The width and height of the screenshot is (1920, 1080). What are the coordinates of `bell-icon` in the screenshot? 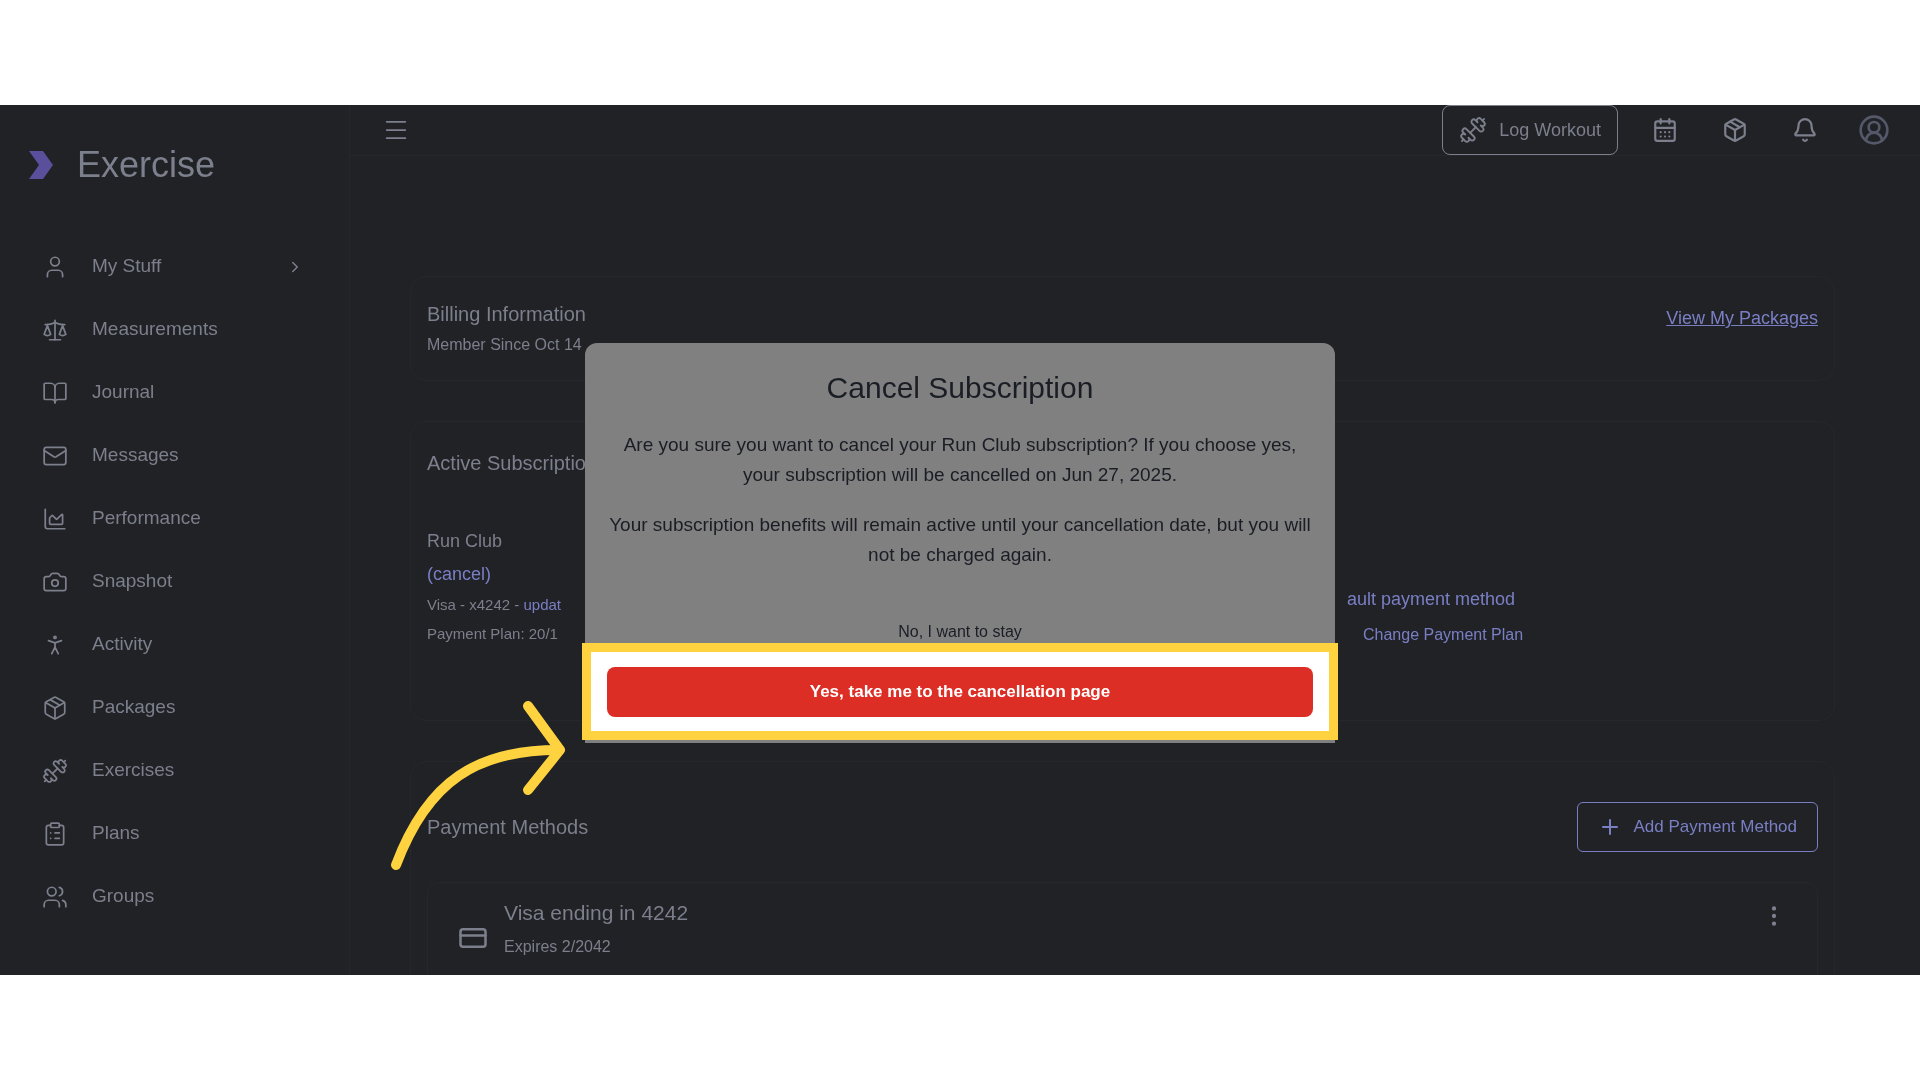 It's located at (1805, 130).